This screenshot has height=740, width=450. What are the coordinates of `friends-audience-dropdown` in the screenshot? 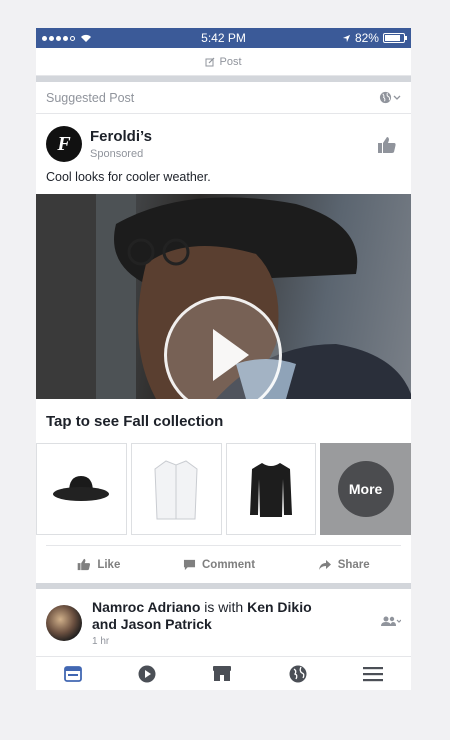 It's located at (391, 622).